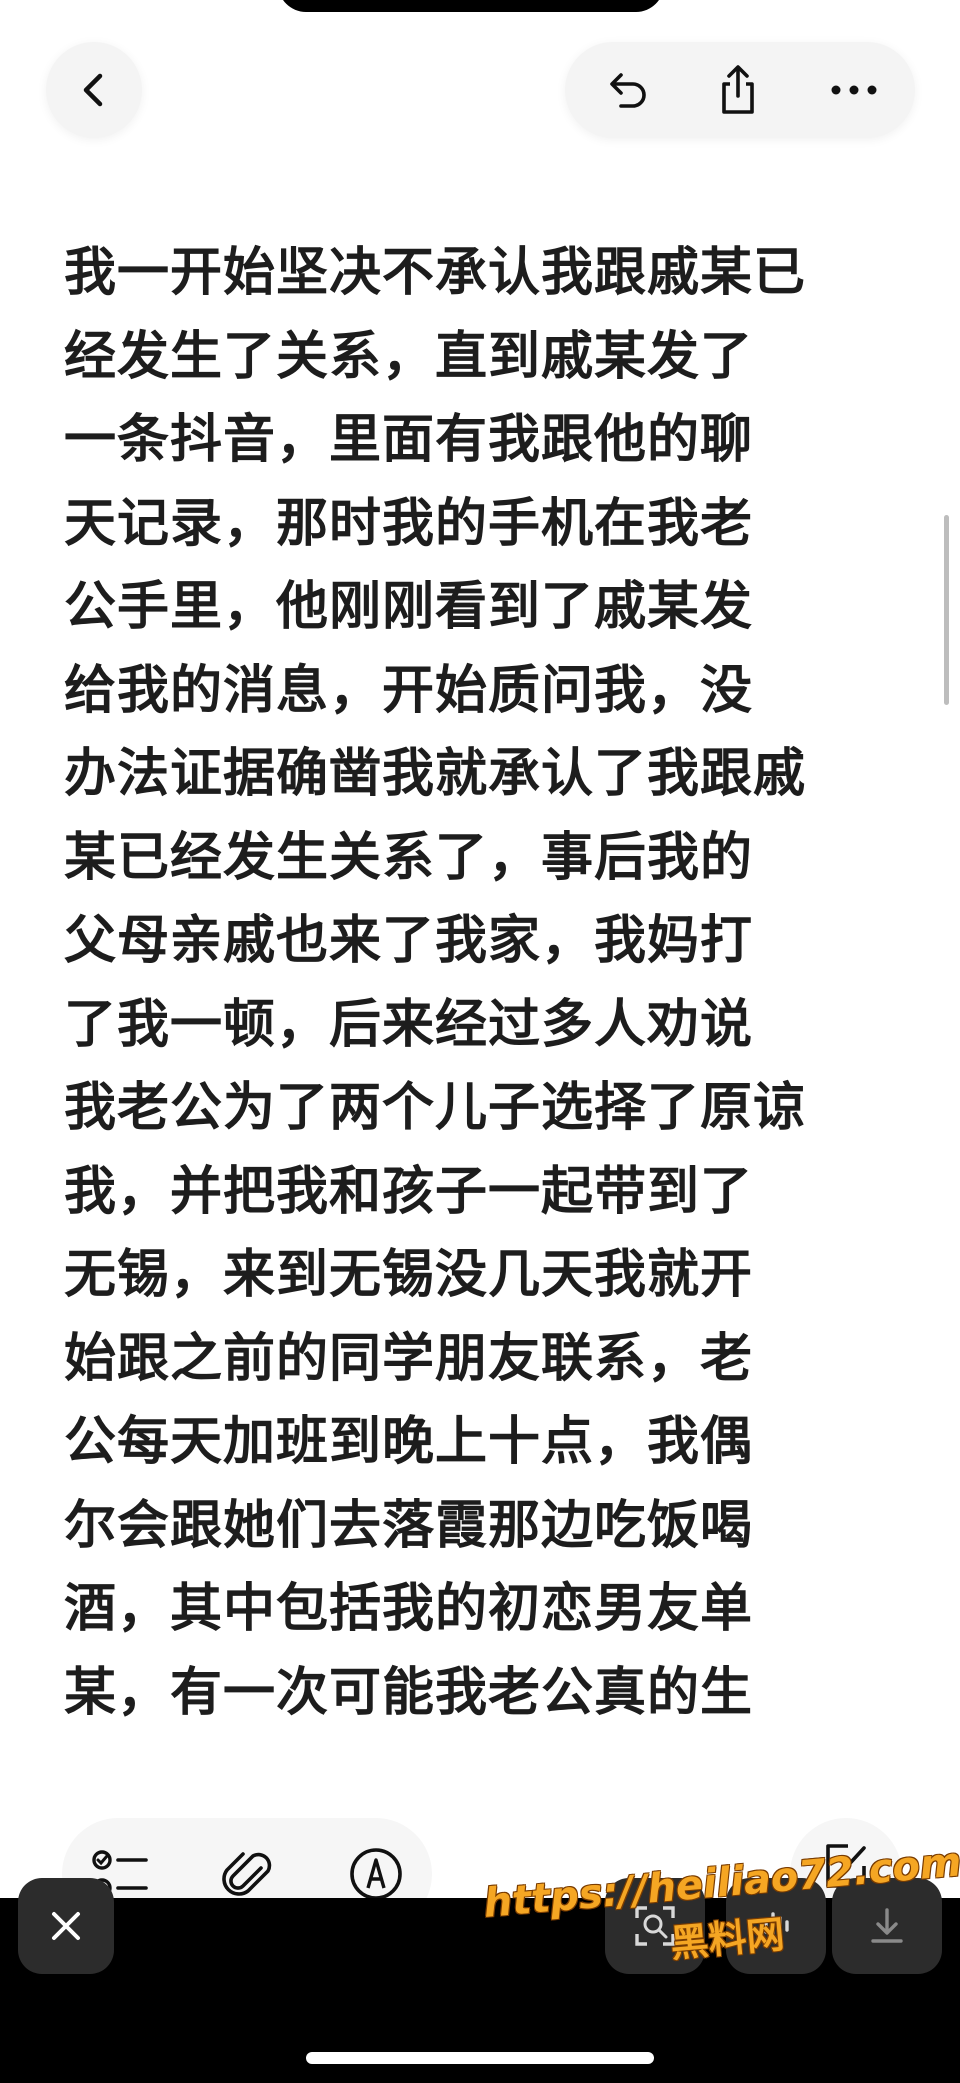 This screenshot has width=960, height=2083. I want to click on note-line: 某，有一次可能我老公真的生, so click(409, 1692).